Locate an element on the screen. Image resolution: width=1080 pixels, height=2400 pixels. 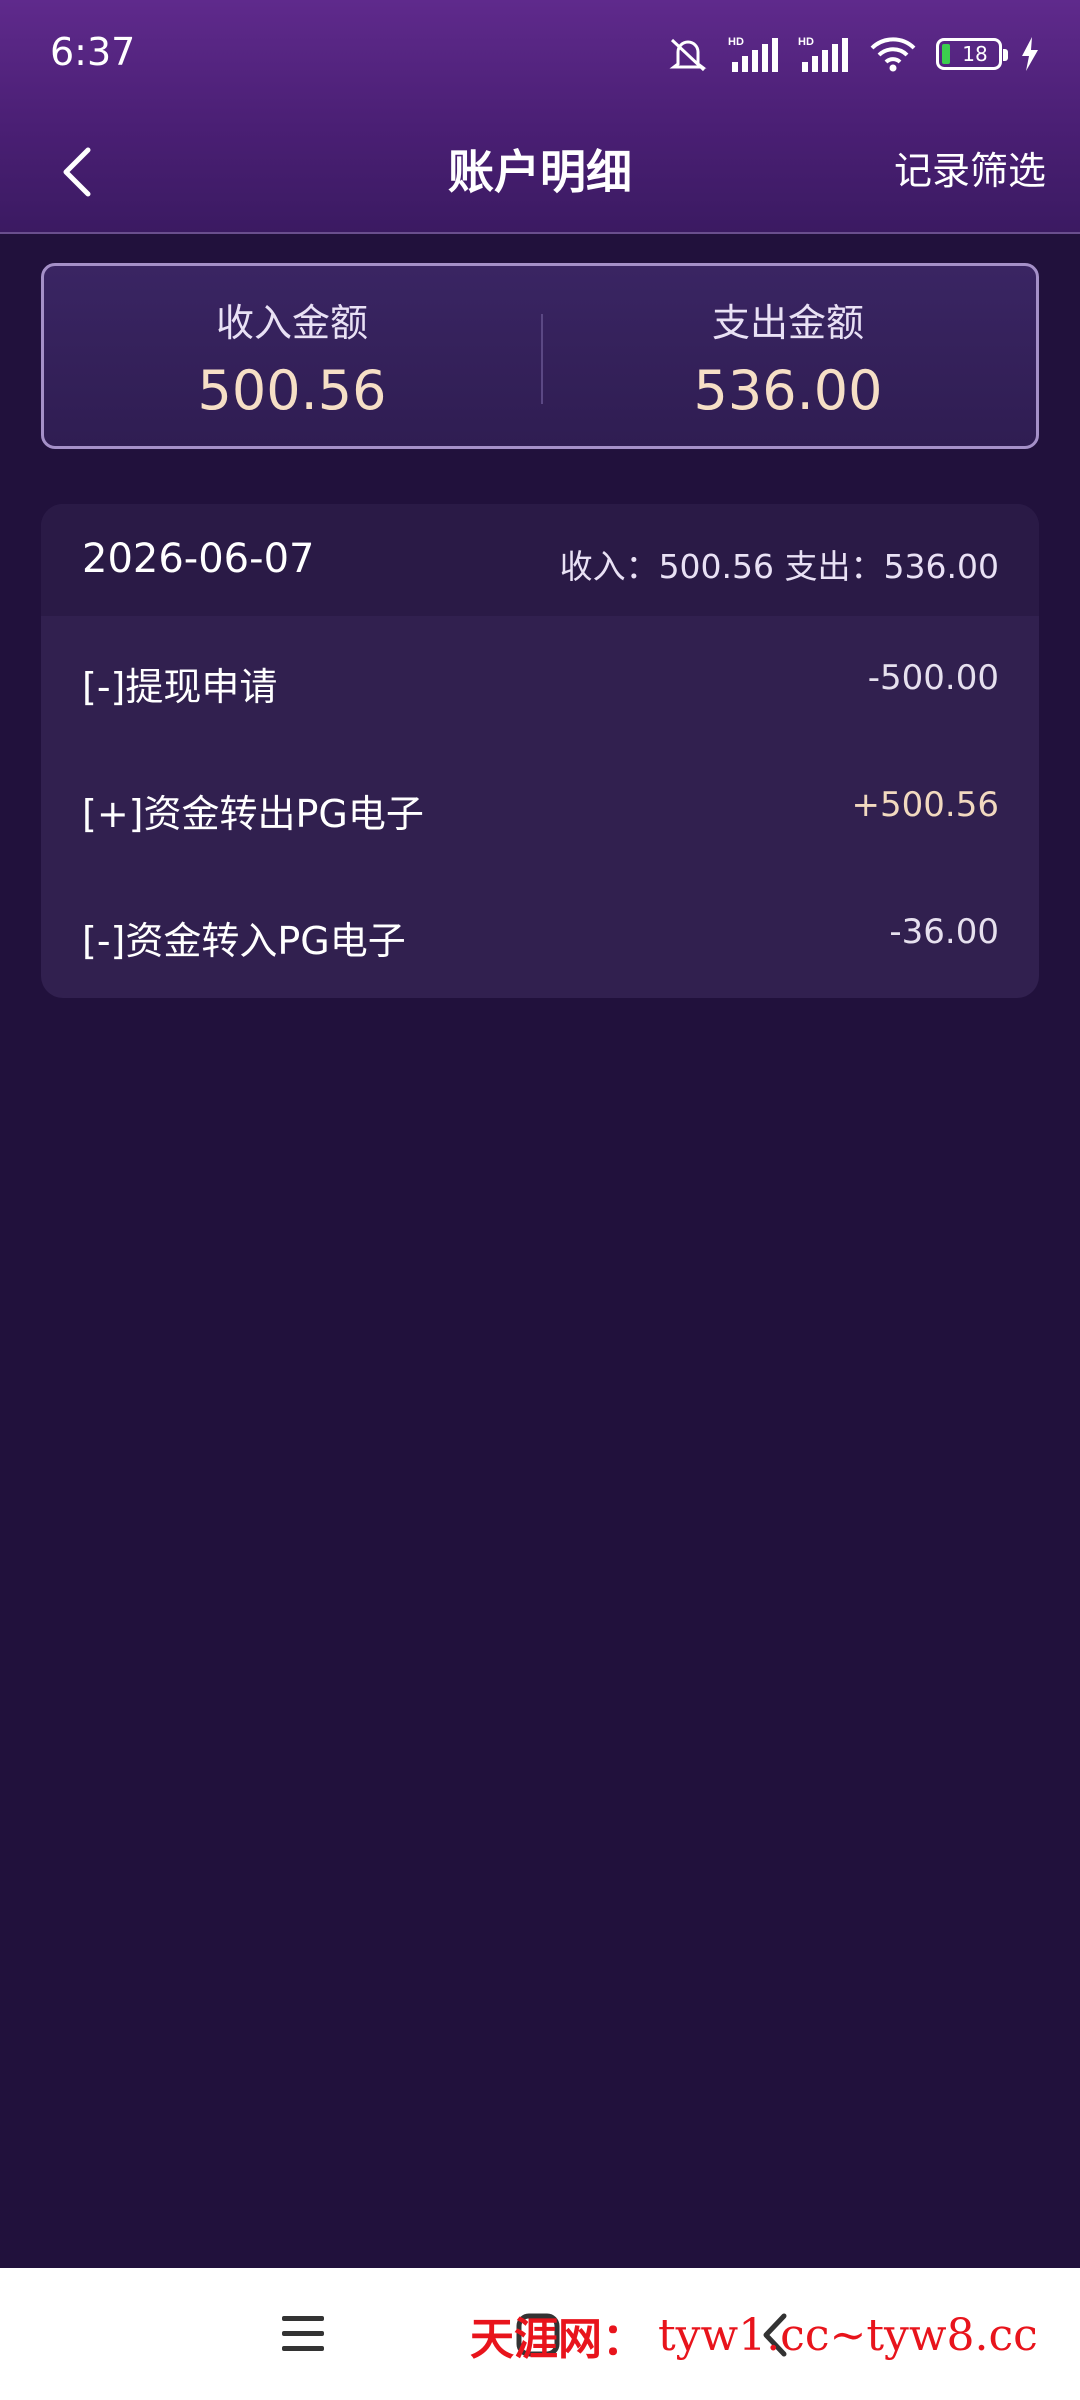
record-group-header: 2026-06-07 收入：500.56 支出：536.00 is located at coordinates (540, 560).